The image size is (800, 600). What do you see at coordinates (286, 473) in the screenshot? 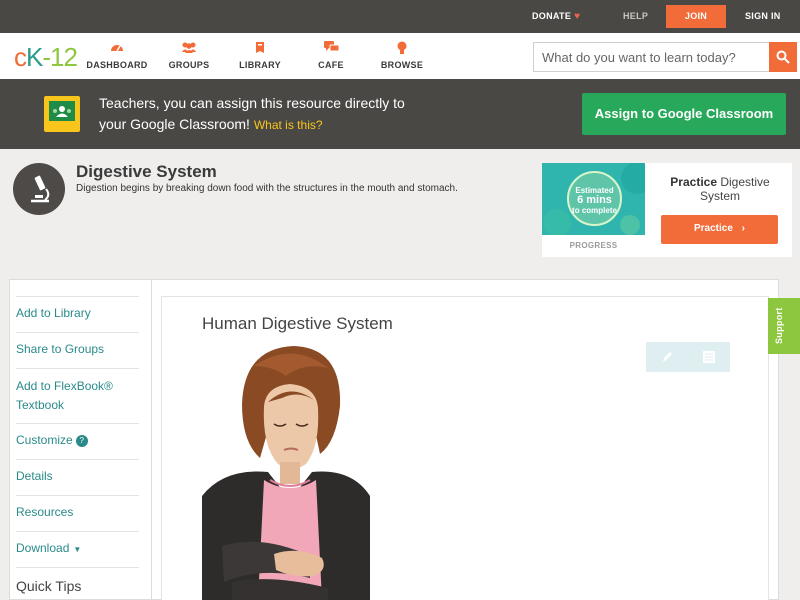
I see `digestive-discomfort-photo` at bounding box center [286, 473].